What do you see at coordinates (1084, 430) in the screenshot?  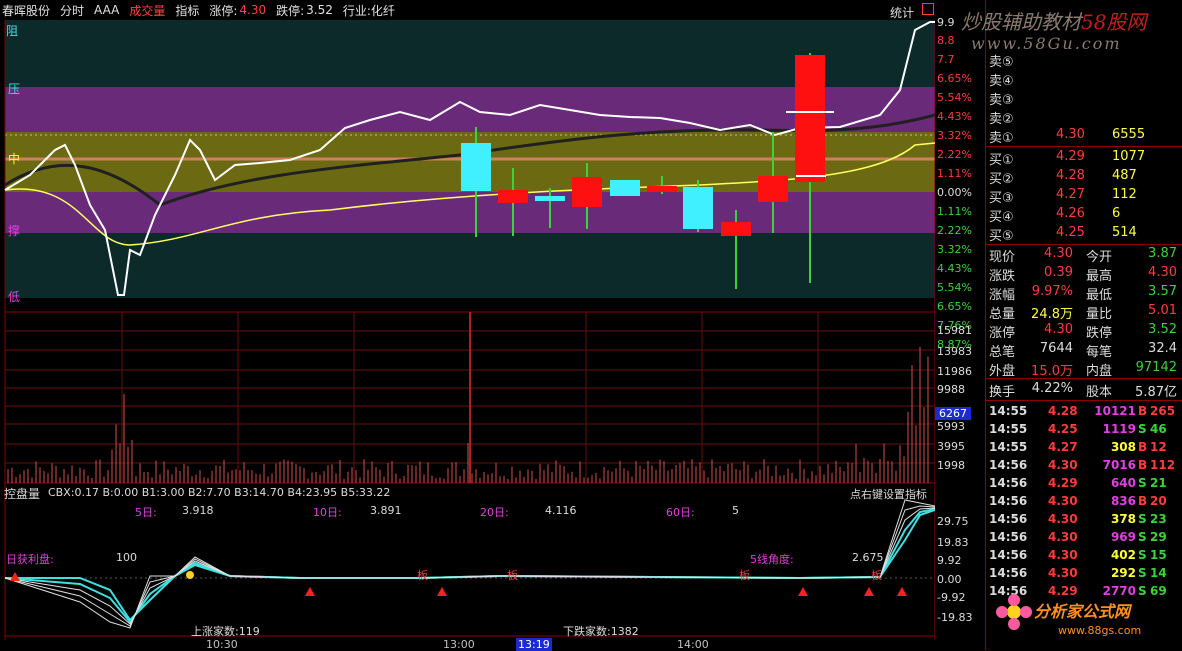 I see `tick-row: 14:55 4.25 1119 S 46` at bounding box center [1084, 430].